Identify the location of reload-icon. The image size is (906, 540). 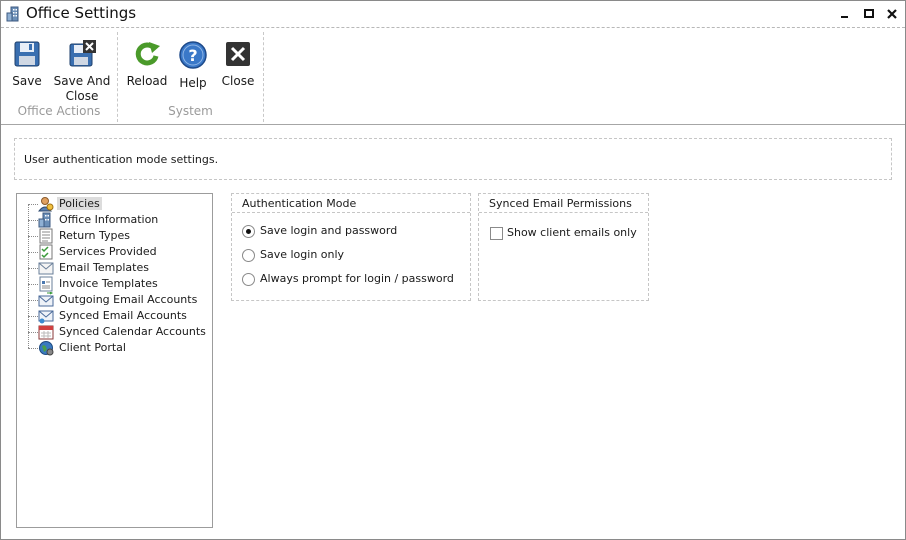
(147, 54).